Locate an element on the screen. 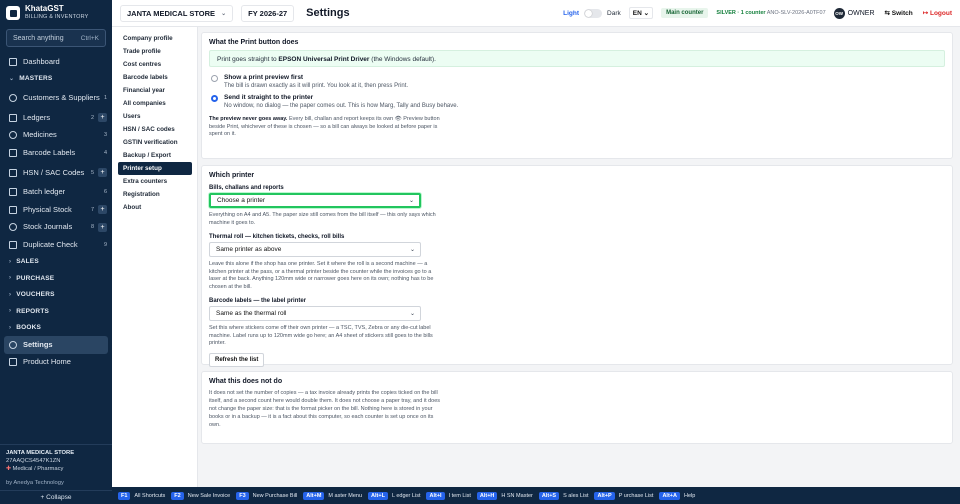 The height and width of the screenshot is (504, 960). sidebar-item-stock-journals: Stock Journals 8 + is located at coordinates (56, 228).